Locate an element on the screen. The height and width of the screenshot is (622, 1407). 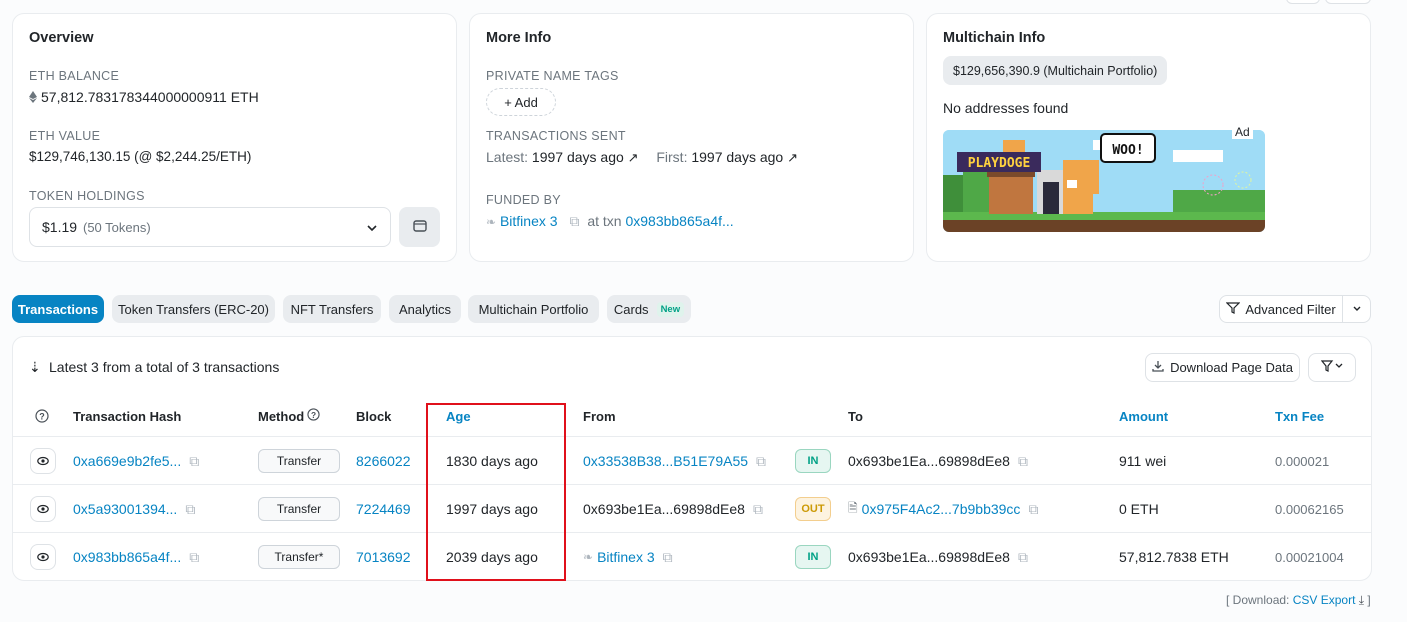
tab-label: Analytics is located at coordinates (425, 309).